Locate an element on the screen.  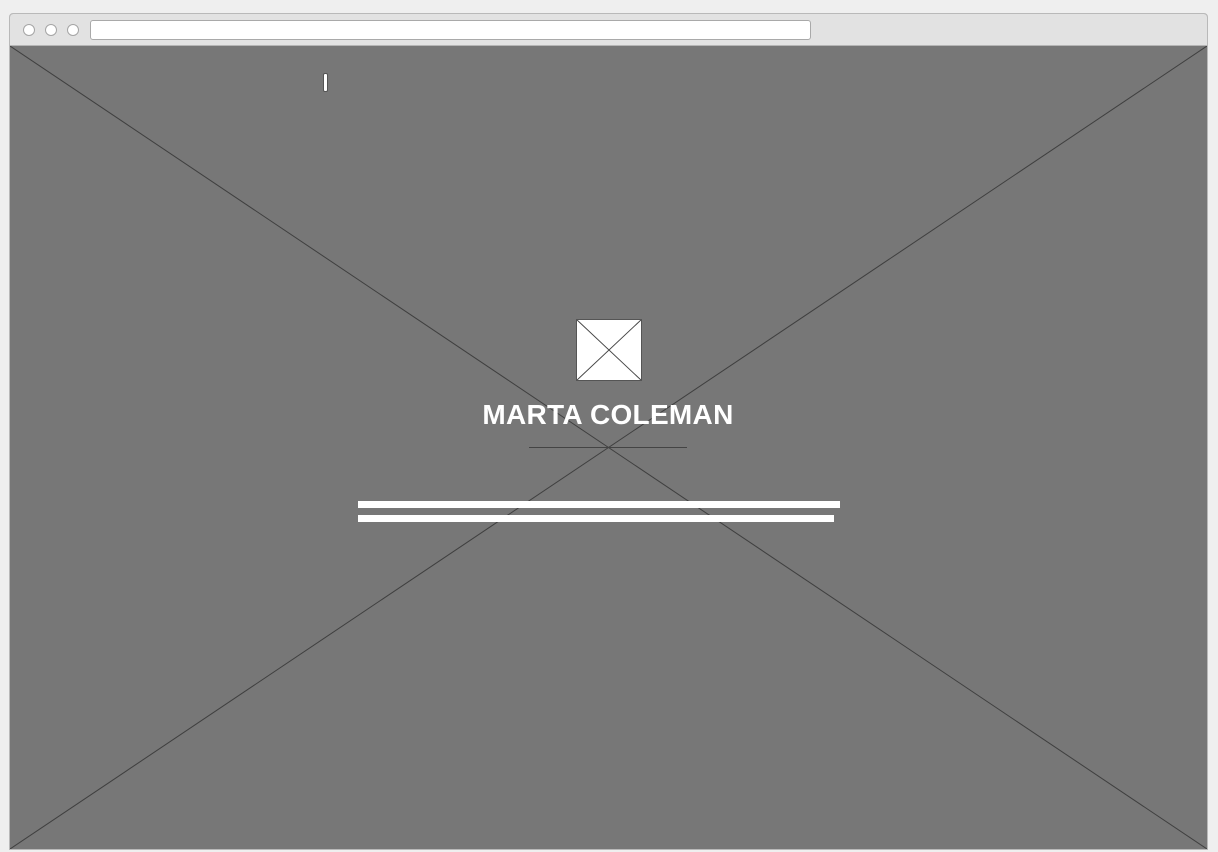
minimize-window-button is located at coordinates (51, 30).